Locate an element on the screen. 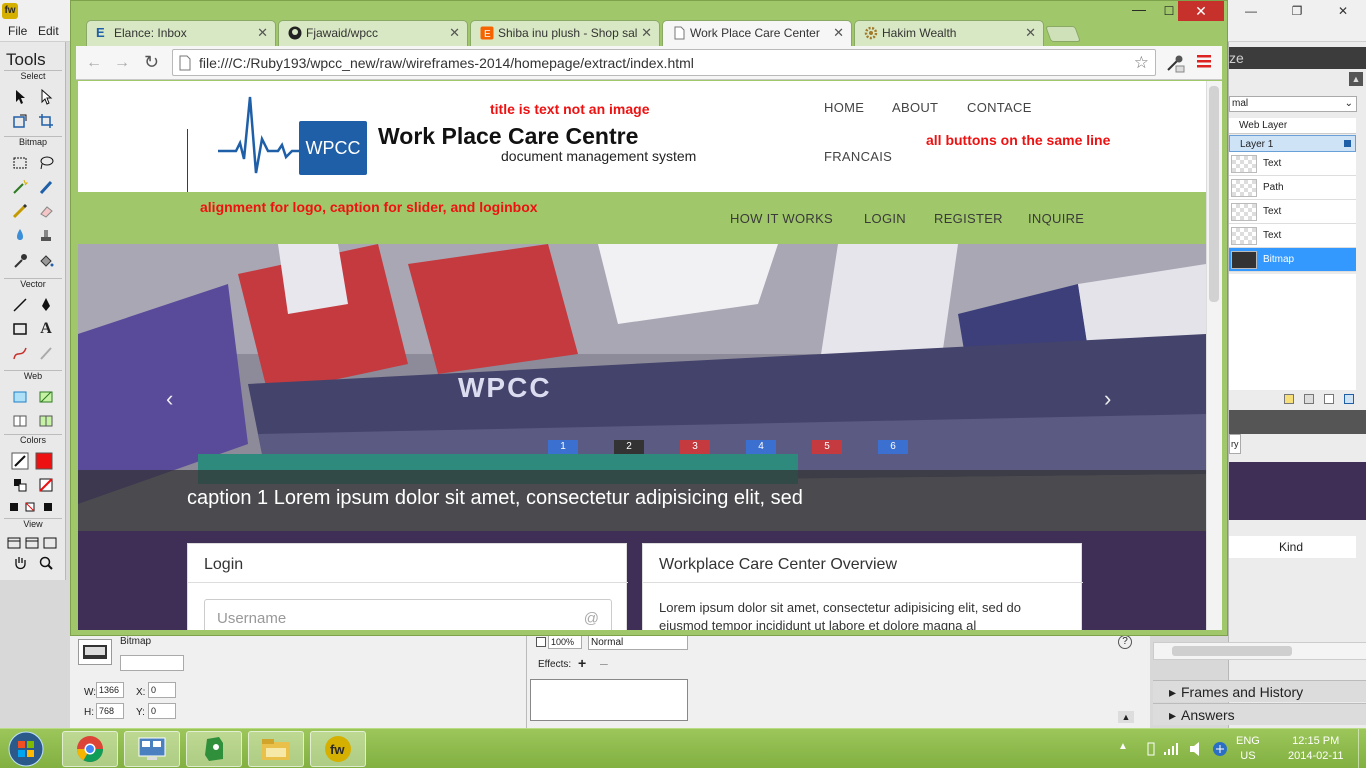  screen-mode-icons is located at coordinates (33, 543).